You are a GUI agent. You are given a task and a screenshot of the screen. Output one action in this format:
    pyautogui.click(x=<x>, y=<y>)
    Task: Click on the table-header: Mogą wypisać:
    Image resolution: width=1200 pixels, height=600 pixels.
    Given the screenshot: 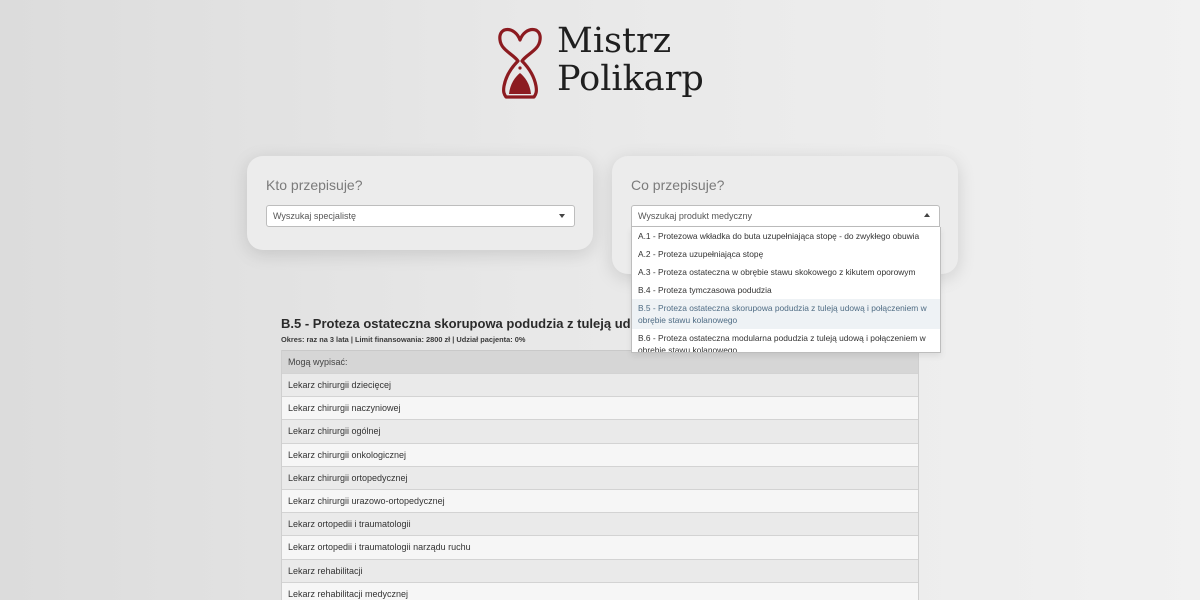 What is the action you would take?
    pyautogui.click(x=600, y=361)
    